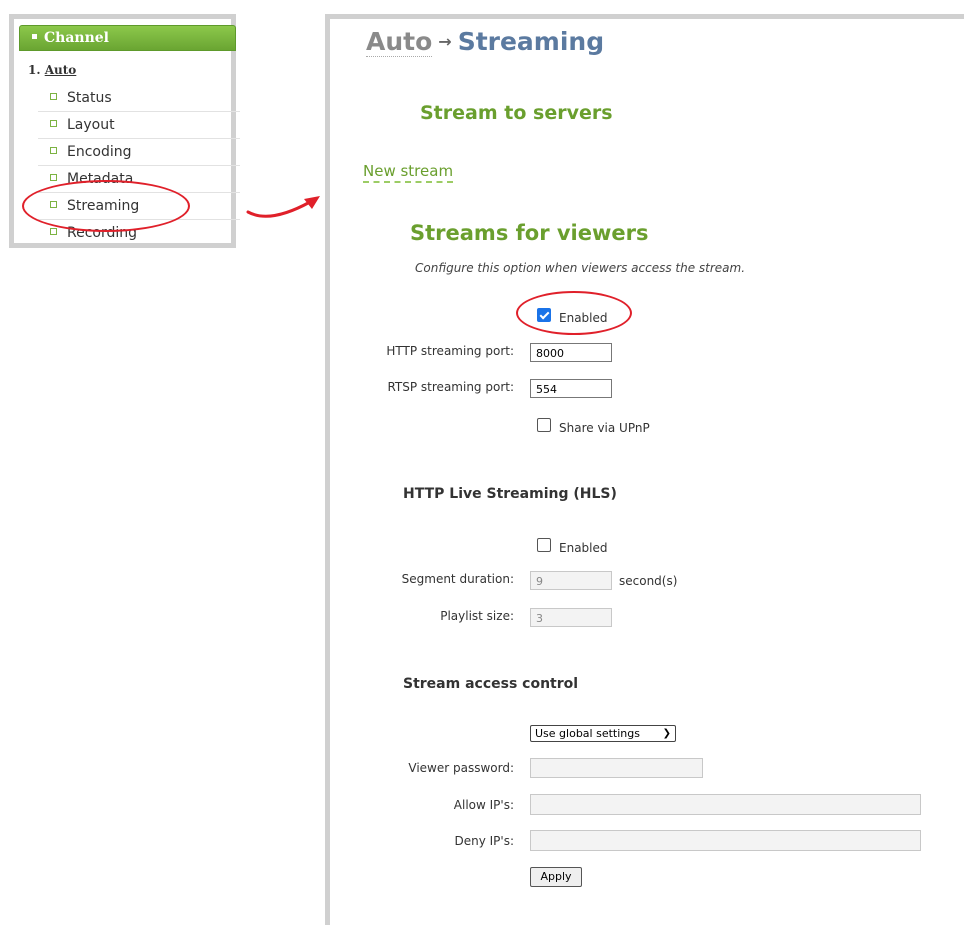 This screenshot has height=925, width=964. I want to click on channel-number: 1., so click(34, 70).